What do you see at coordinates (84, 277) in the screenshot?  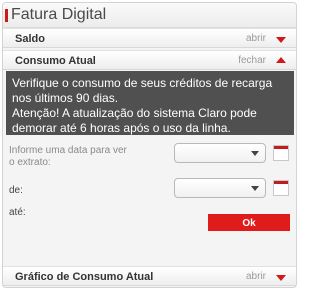 I see `section-grafico-label: Gráfico de Consumo Atual` at bounding box center [84, 277].